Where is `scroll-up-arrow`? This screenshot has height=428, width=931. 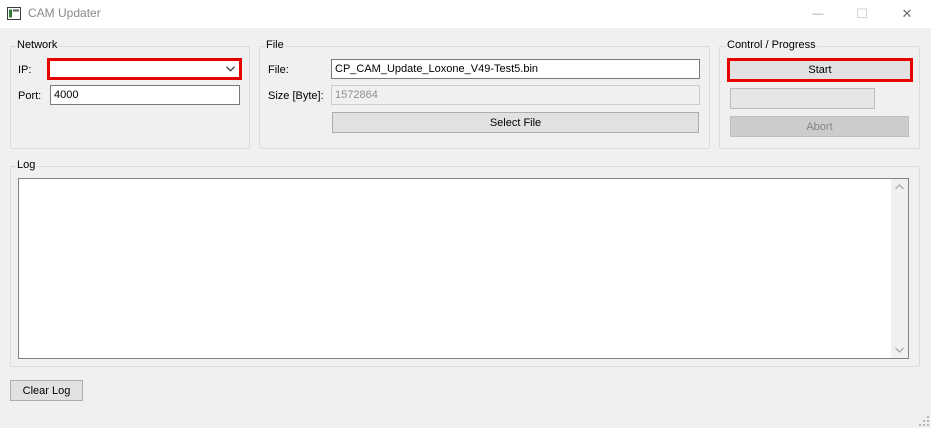 scroll-up-arrow is located at coordinates (899, 187).